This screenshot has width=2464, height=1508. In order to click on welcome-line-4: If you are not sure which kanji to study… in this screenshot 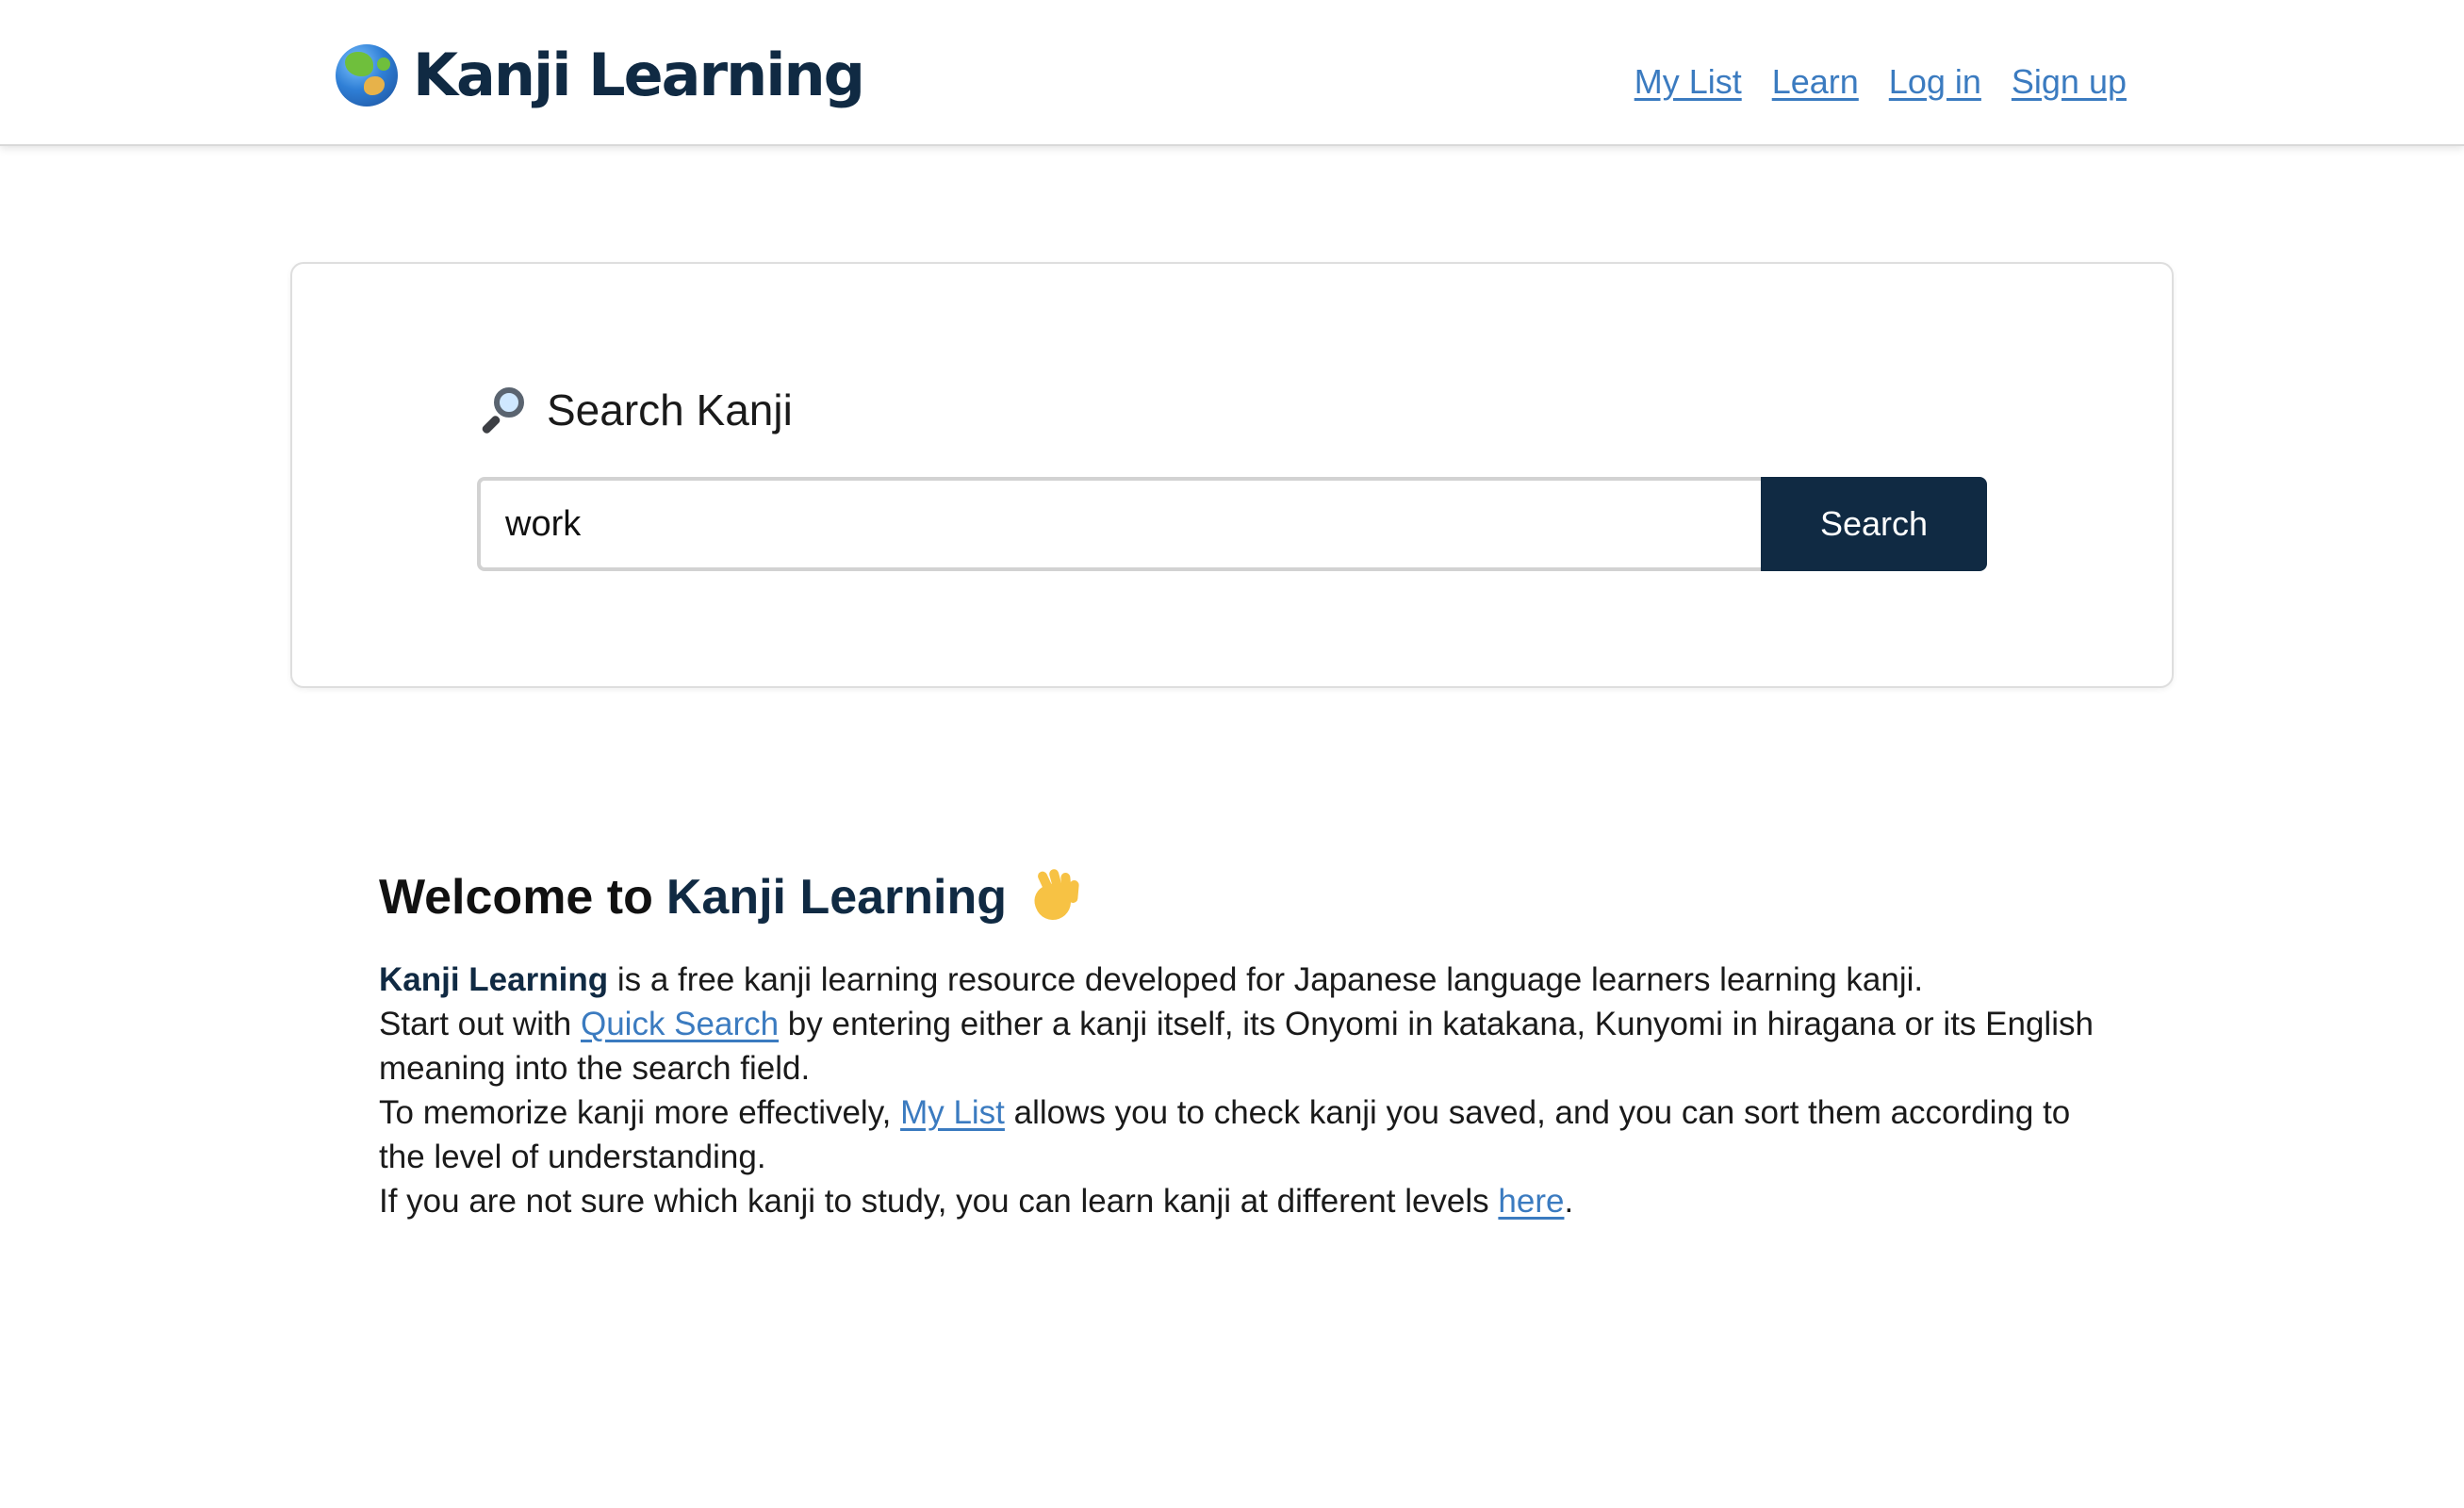, I will do `click(1236, 1201)`.